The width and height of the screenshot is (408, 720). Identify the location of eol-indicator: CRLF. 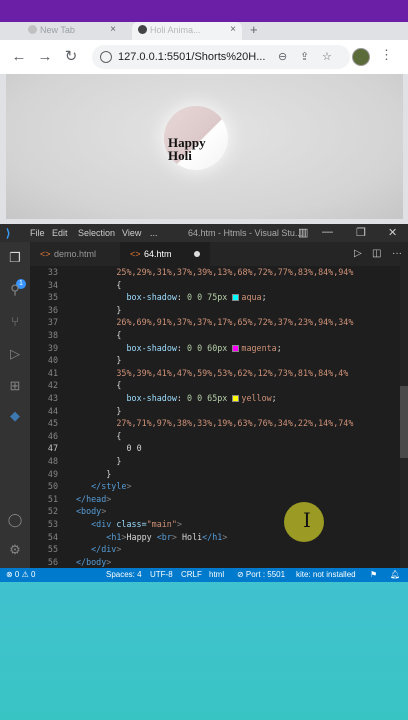
(191, 574).